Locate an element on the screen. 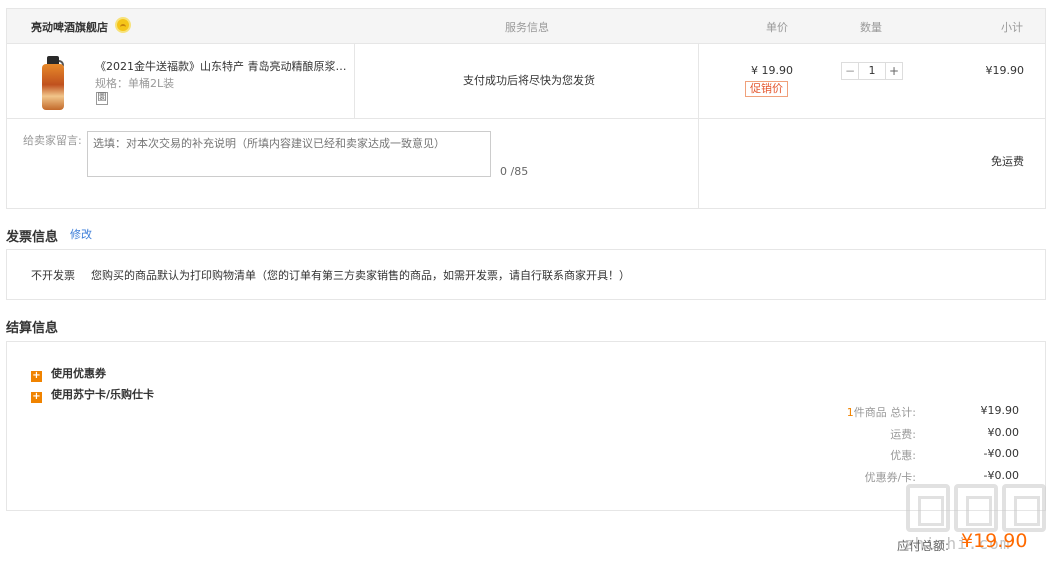 The width and height of the screenshot is (1056, 564). shipping-label: 运费: is located at coordinates (903, 434).